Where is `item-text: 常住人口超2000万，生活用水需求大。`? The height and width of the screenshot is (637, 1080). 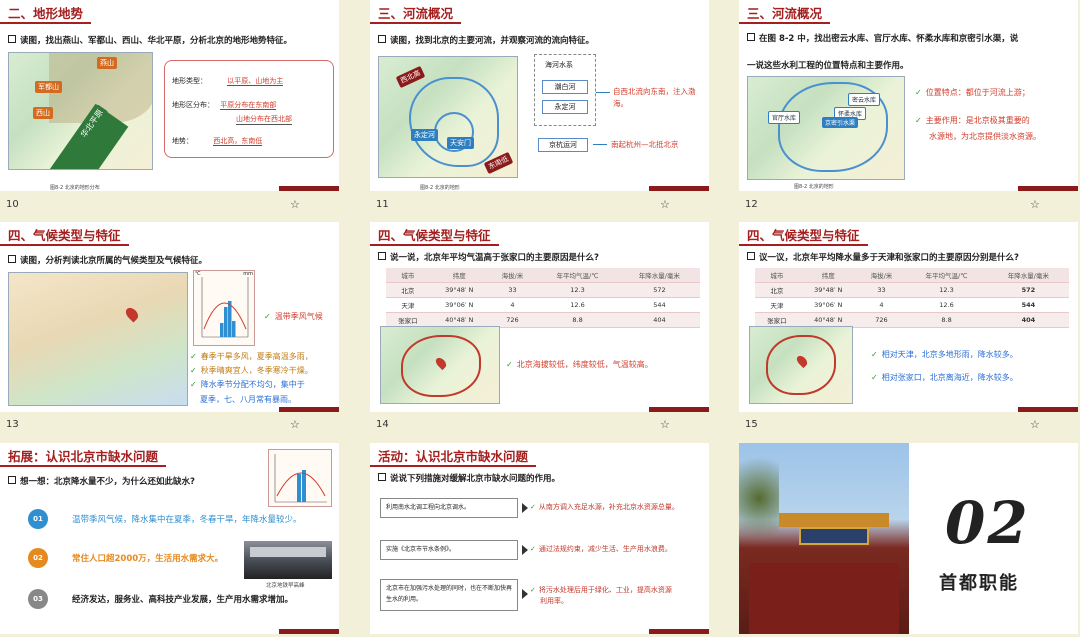 item-text: 常住人口超2000万，生活用水需求大。 is located at coordinates (148, 559).